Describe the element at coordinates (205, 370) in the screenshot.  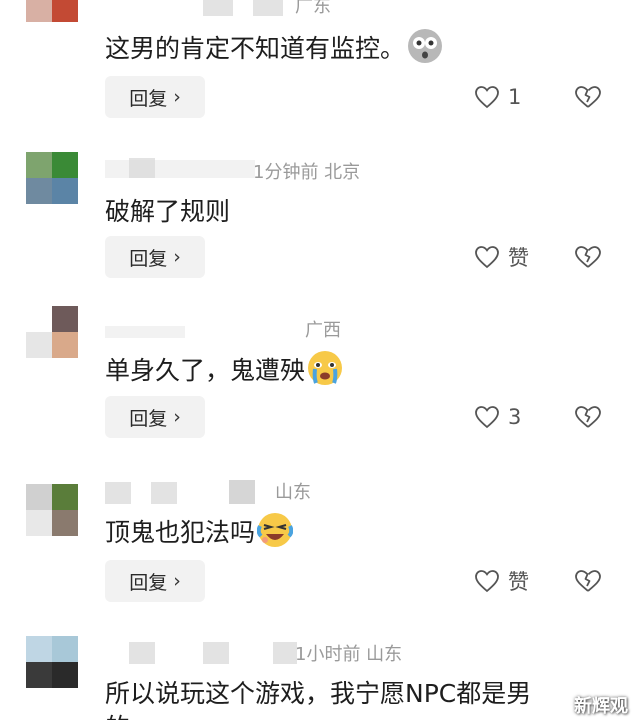
I see `comment-body: 单身久了，鬼遭殃` at that location.